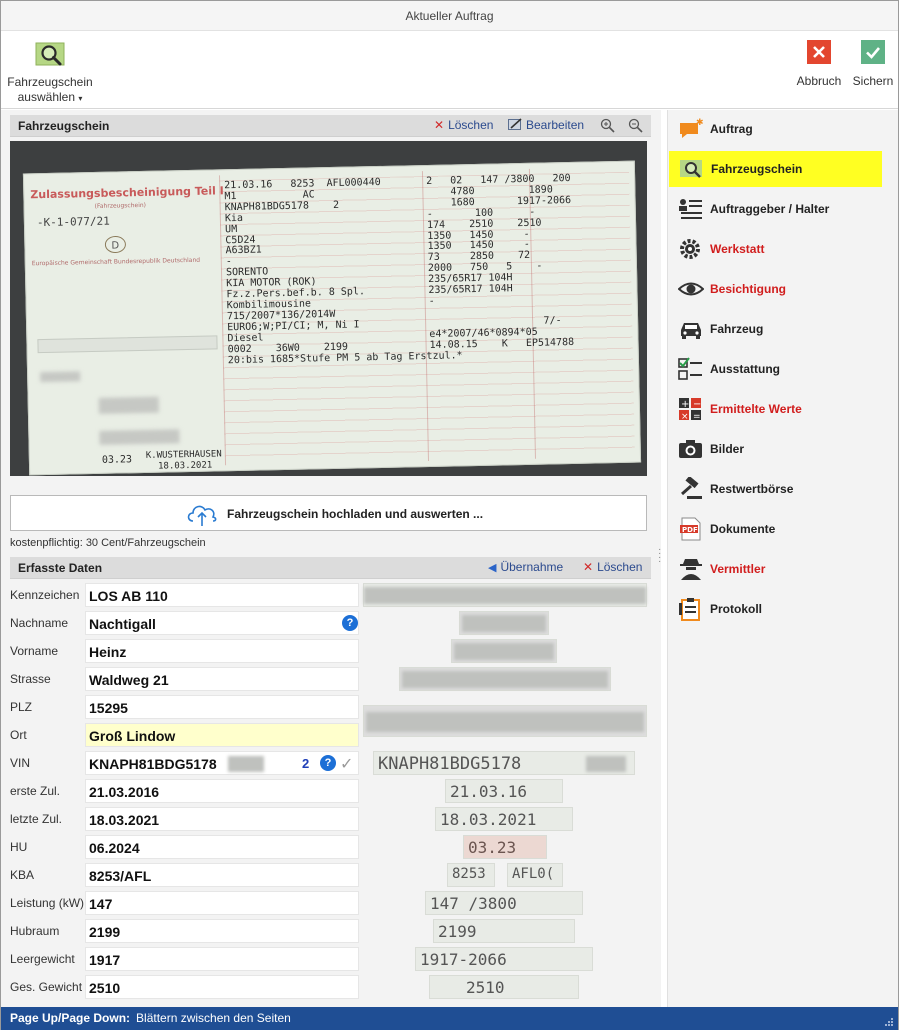 This screenshot has width=899, height=1030. Describe the element at coordinates (525, 567) in the screenshot. I see `adopt-button: ◀ Übernahme` at that location.